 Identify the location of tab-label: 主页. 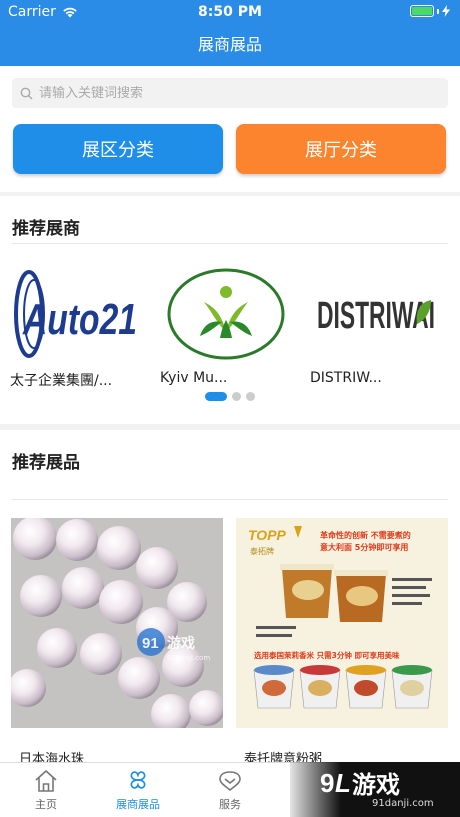
(46, 804).